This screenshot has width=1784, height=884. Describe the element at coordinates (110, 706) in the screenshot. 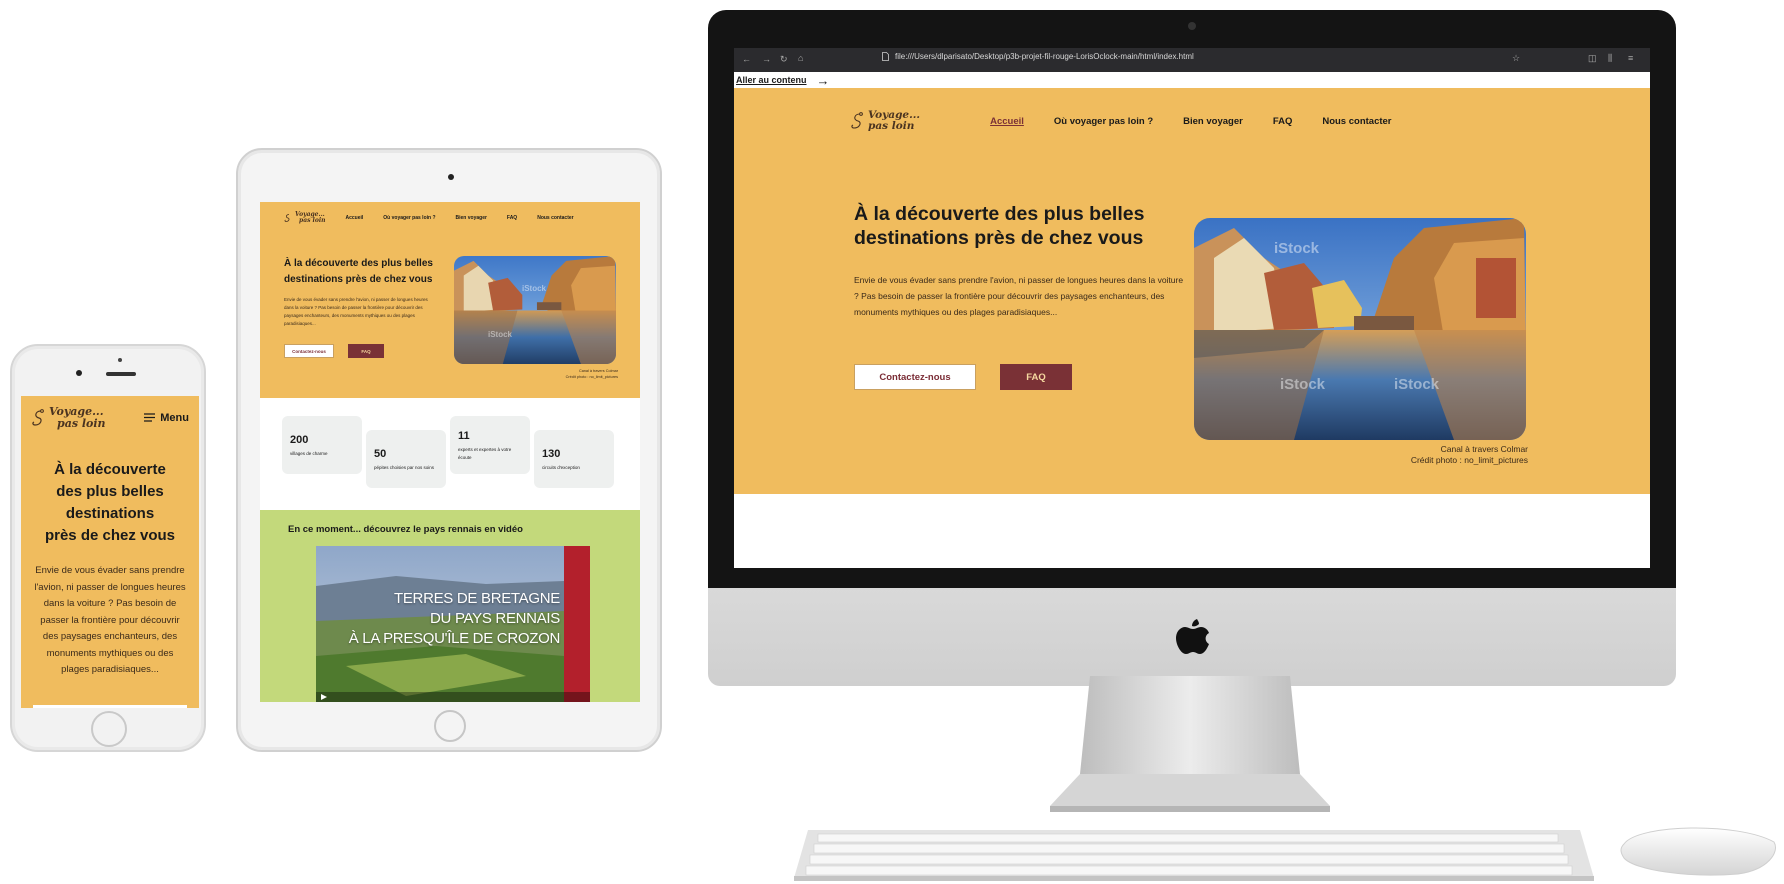

I see `phone-divider` at that location.